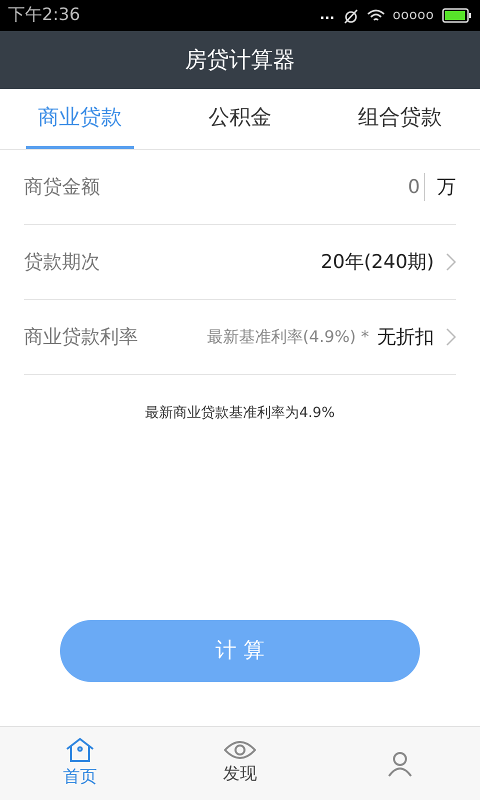  Describe the element at coordinates (80, 763) in the screenshot. I see `nav-tab: 首页` at that location.